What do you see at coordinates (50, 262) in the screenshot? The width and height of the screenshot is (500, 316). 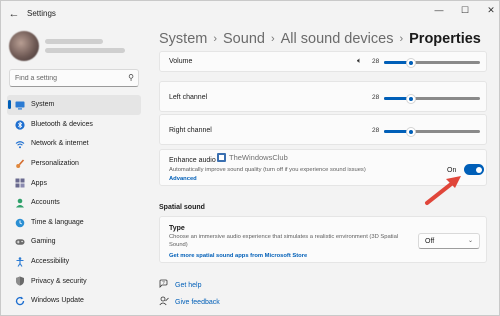 I see `sidebar-item-label: Accessibility` at bounding box center [50, 262].